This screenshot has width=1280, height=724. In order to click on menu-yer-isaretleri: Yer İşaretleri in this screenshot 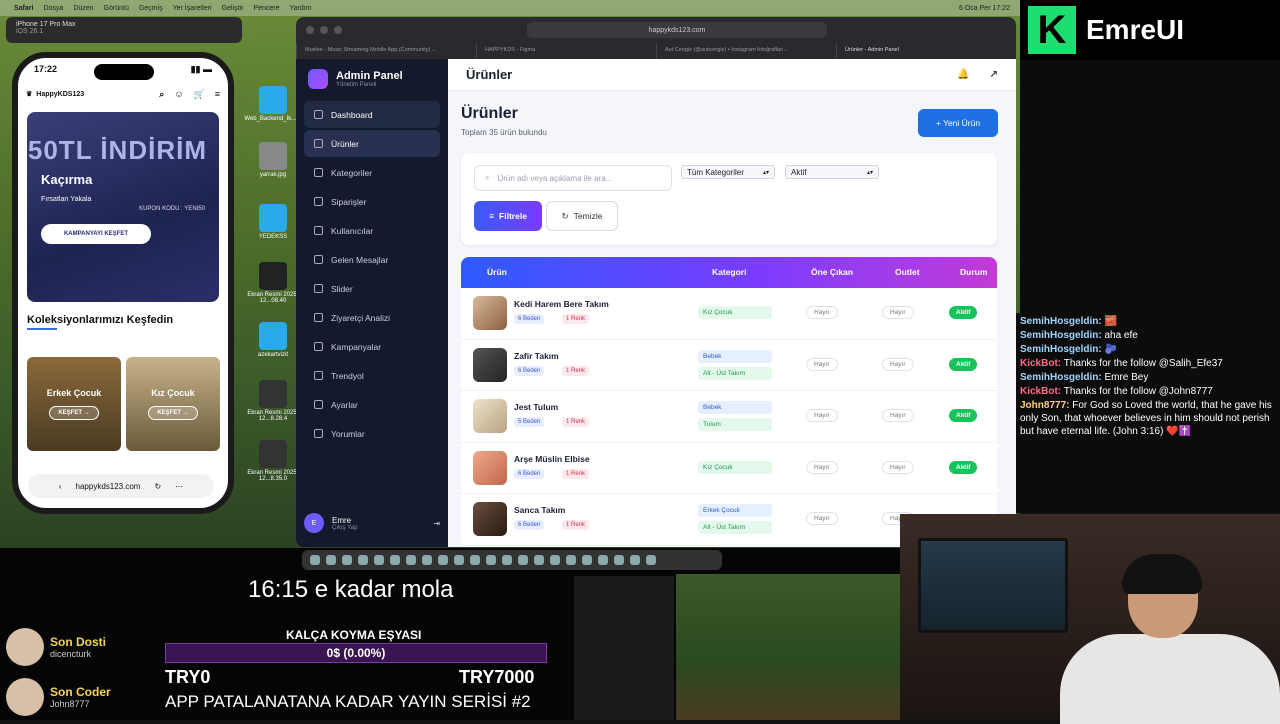, I will do `click(192, 8)`.